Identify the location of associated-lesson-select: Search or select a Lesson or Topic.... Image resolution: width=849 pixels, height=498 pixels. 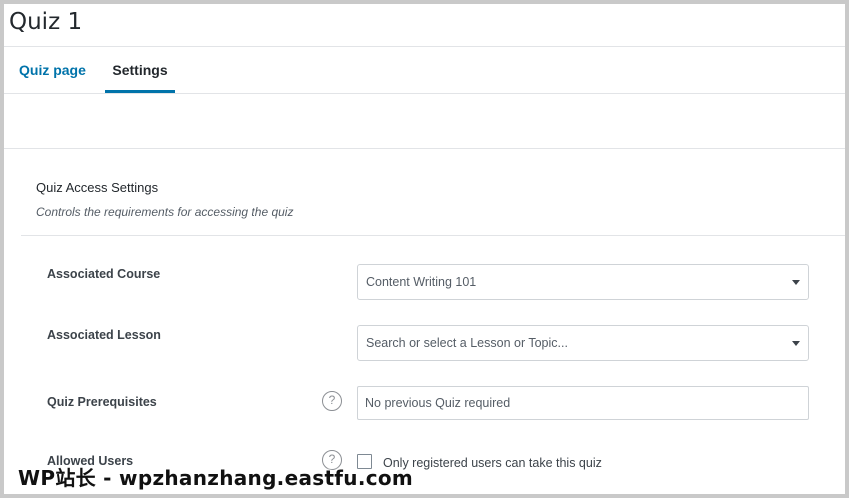
(583, 343).